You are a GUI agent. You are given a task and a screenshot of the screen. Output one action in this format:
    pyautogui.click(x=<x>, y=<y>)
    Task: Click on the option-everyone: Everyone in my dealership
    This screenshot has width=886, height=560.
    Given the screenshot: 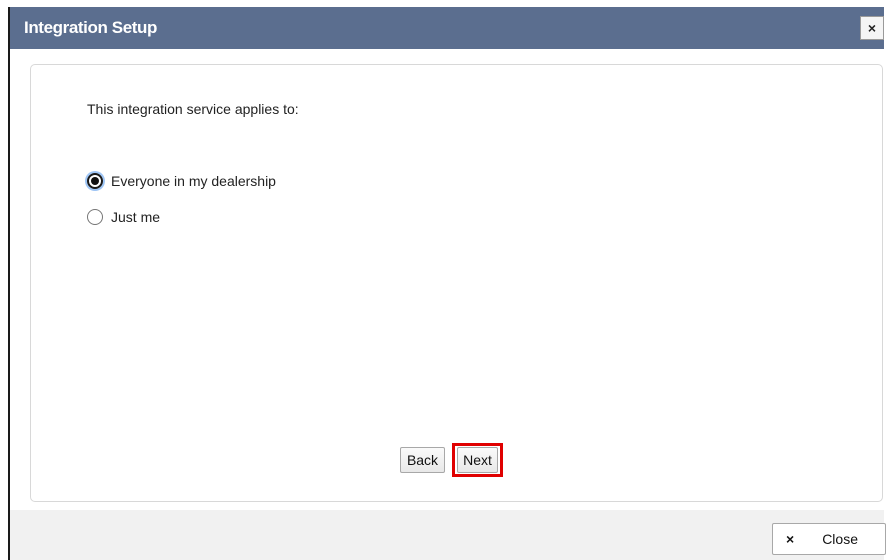 What is the action you would take?
    pyautogui.click(x=181, y=181)
    